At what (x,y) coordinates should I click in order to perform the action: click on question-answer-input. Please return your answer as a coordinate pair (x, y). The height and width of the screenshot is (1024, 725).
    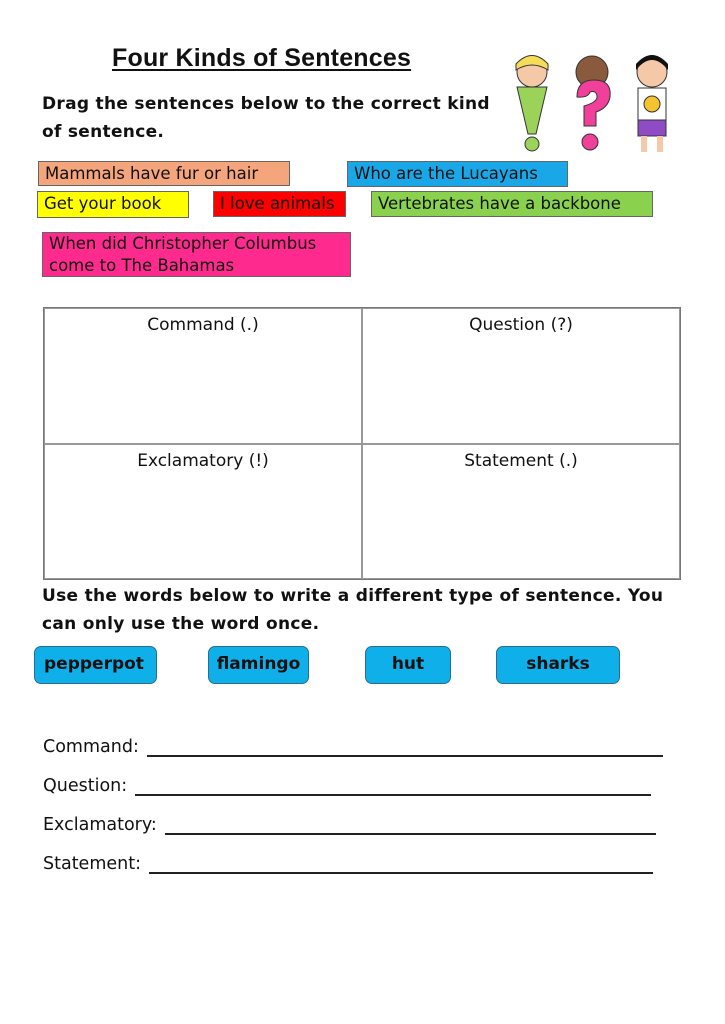
    Looking at the image, I should click on (393, 785).